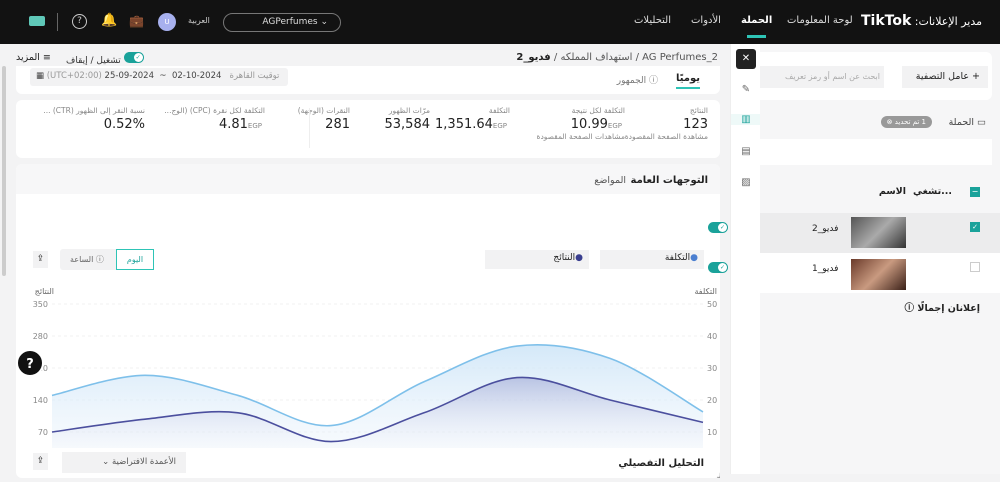  I want to click on language-switch: العربية, so click(199, 20).